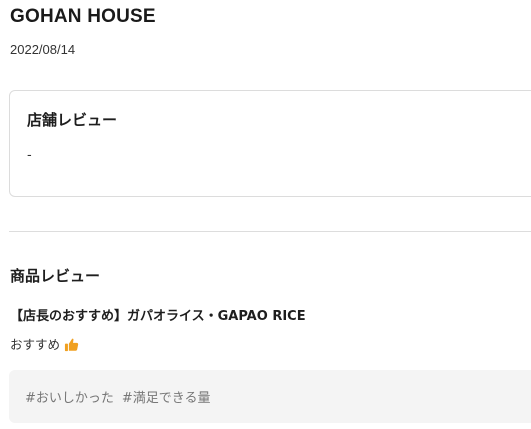 Image resolution: width=531 pixels, height=429 pixels. I want to click on tag-item: #おいしかった, so click(69, 398).